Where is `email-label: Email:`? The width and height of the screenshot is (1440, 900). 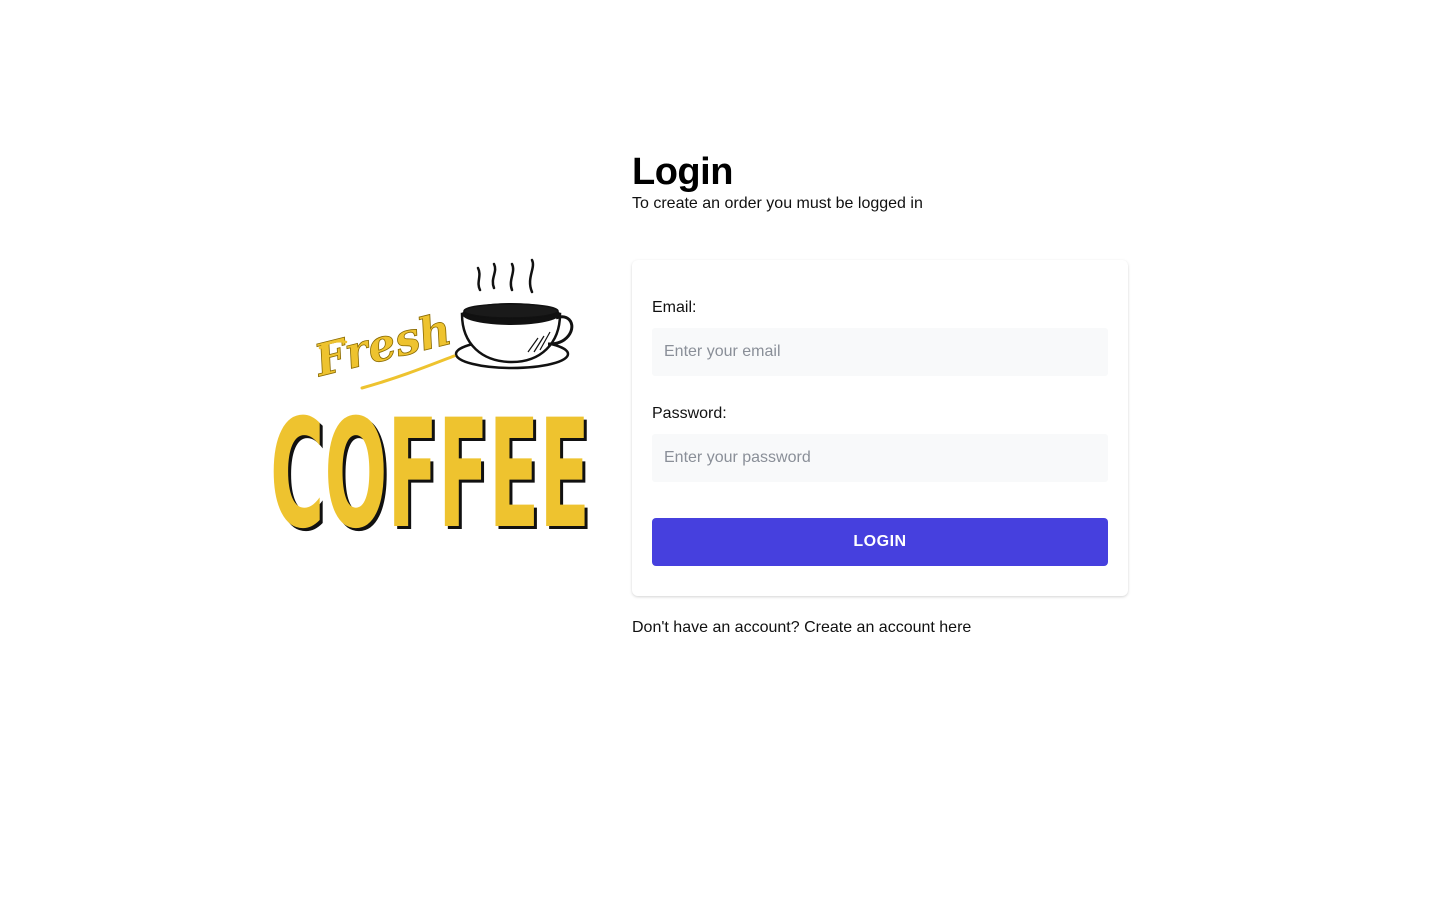
email-label: Email: is located at coordinates (674, 307).